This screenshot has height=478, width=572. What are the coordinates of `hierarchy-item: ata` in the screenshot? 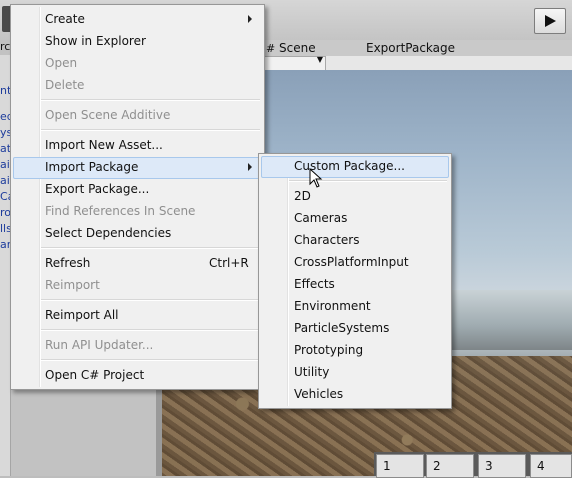 It's located at (5, 148).